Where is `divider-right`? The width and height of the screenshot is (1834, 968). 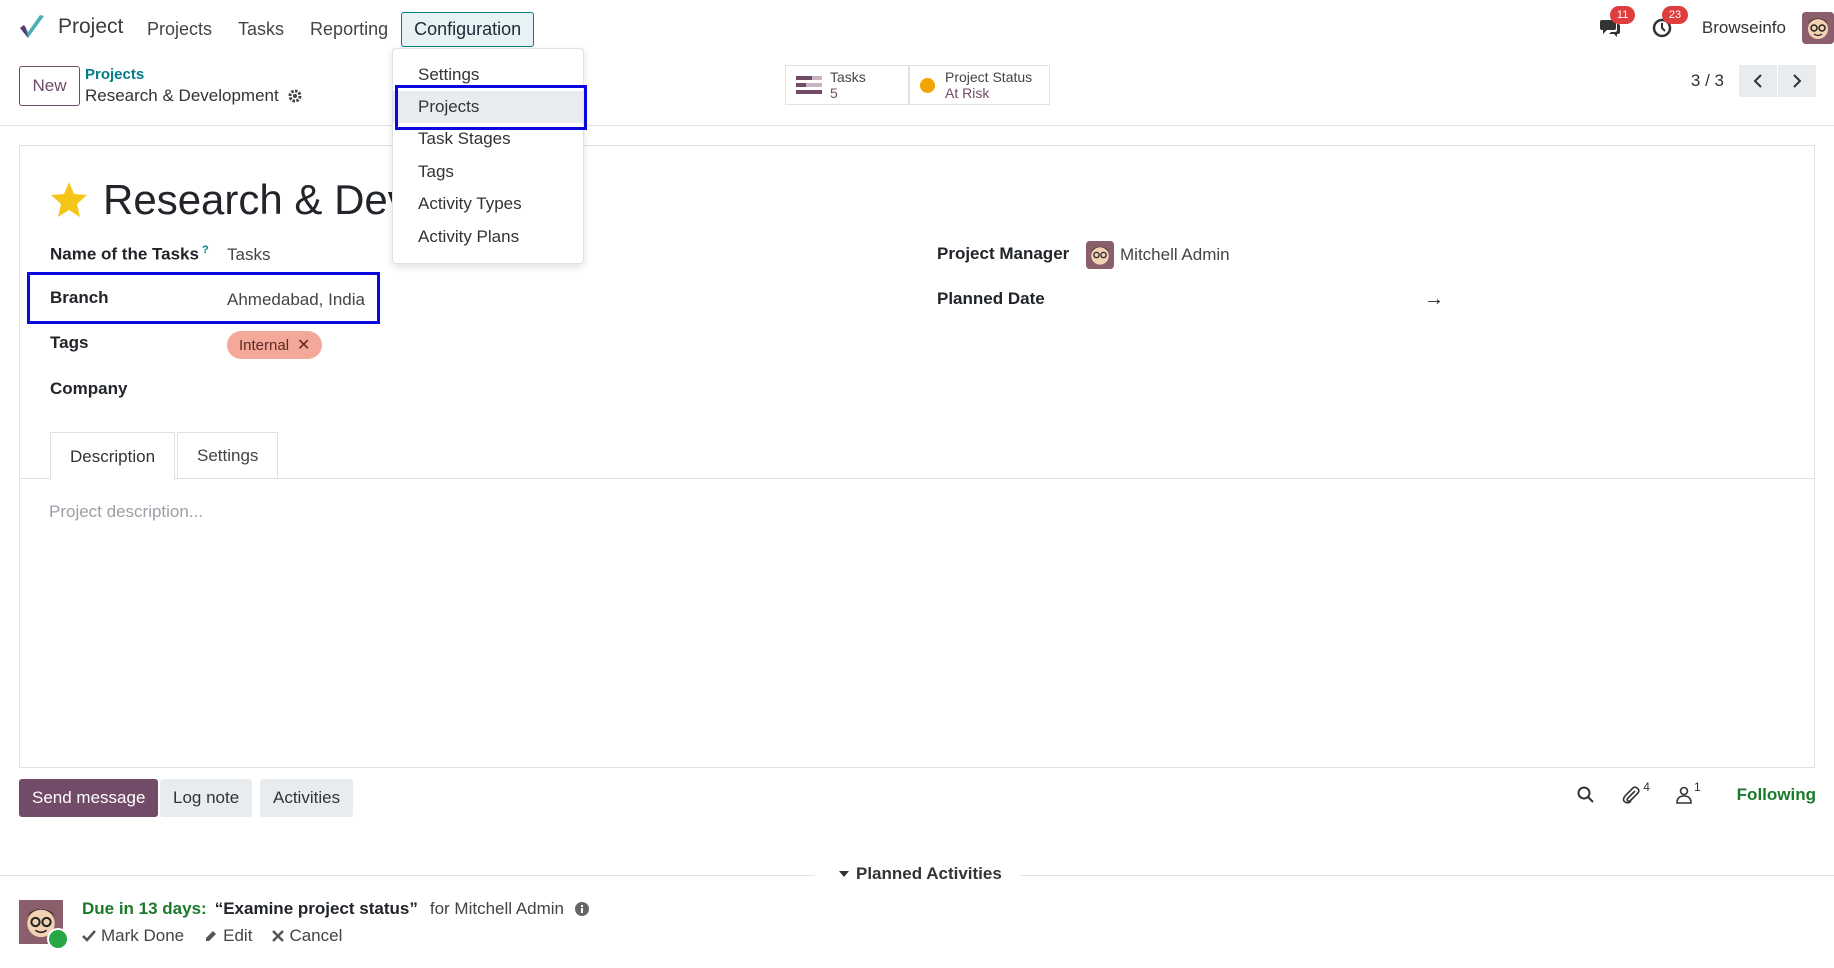
divider-right is located at coordinates (1427, 875).